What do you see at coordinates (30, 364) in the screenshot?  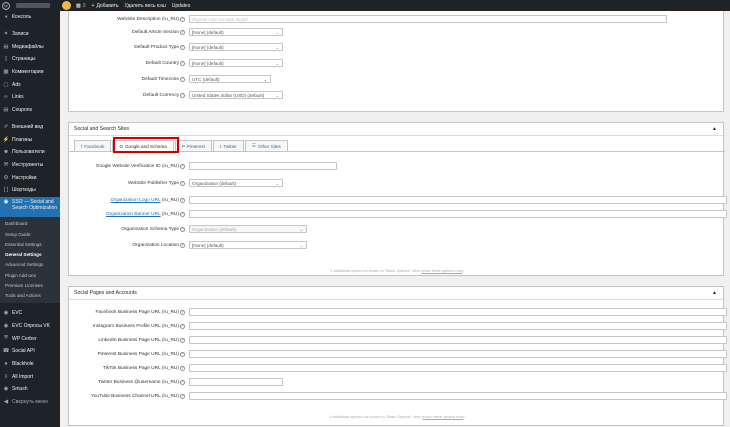 I see `sidebar-item-blackhole: ● Blackhole` at bounding box center [30, 364].